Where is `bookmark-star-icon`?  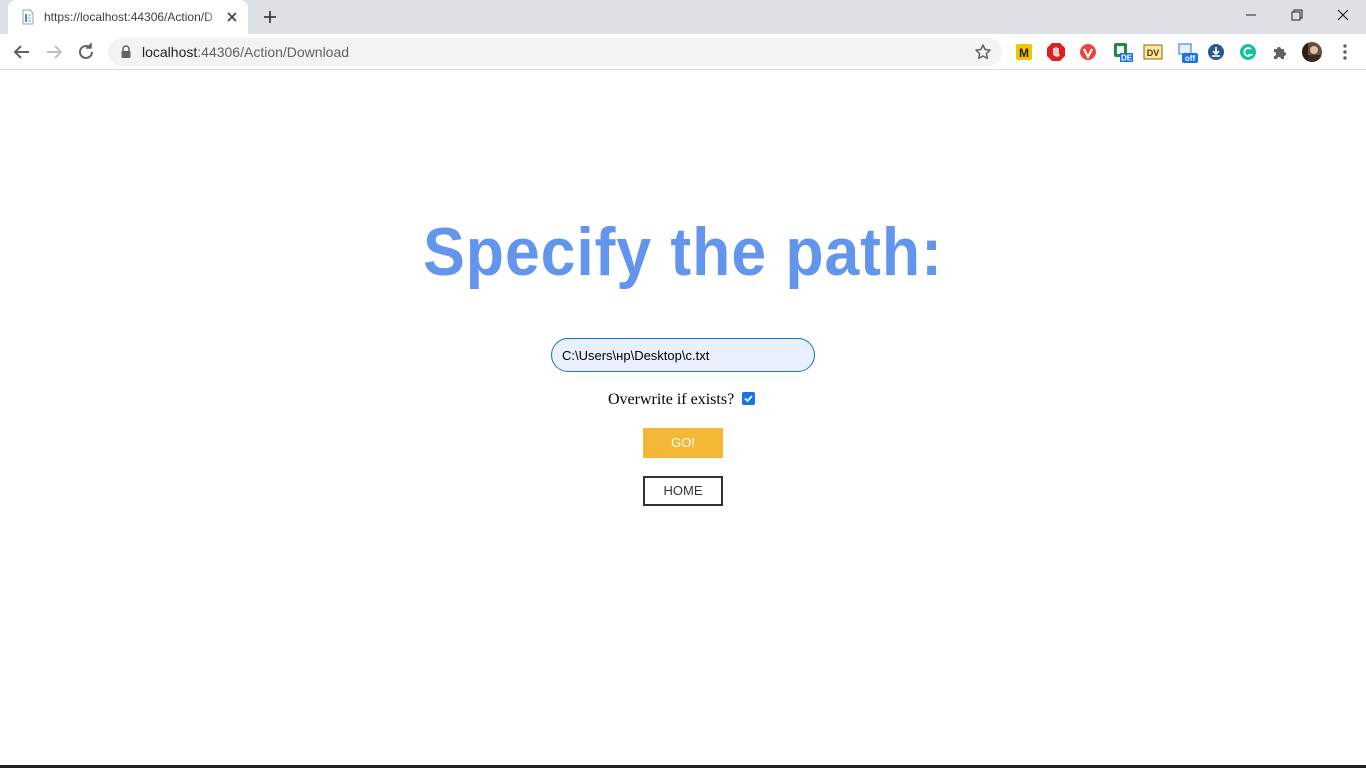 bookmark-star-icon is located at coordinates (983, 52).